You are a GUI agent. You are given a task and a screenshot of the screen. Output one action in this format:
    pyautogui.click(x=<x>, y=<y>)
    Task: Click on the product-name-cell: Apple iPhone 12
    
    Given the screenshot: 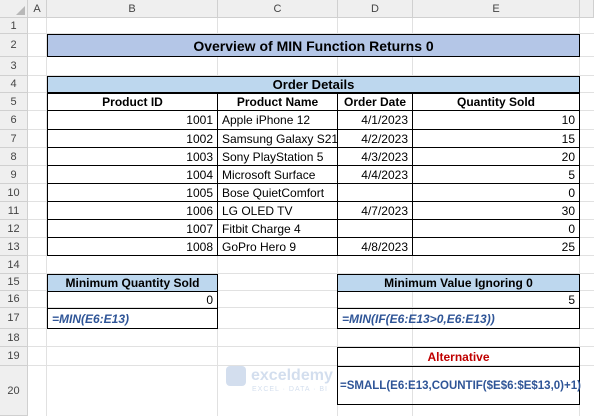 What is the action you would take?
    pyautogui.click(x=277, y=120)
    